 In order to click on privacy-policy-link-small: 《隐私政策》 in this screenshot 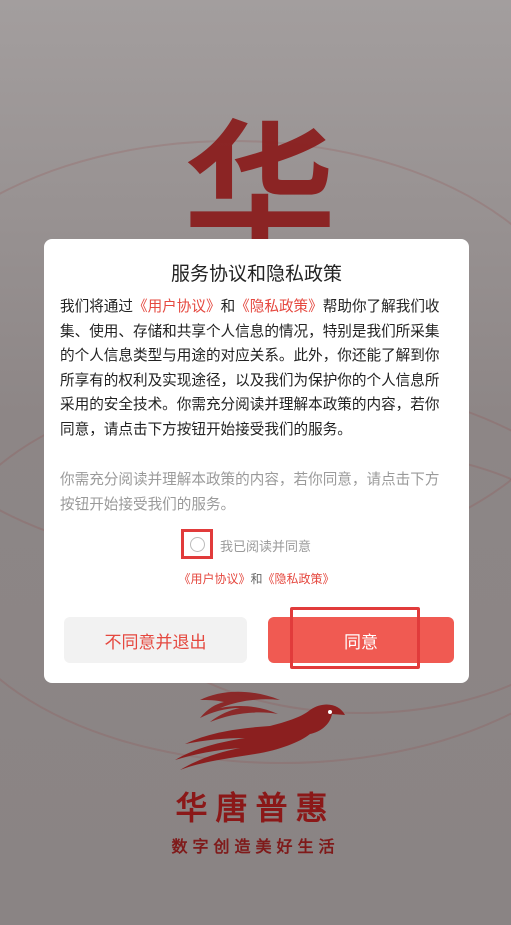, I will do `click(299, 579)`.